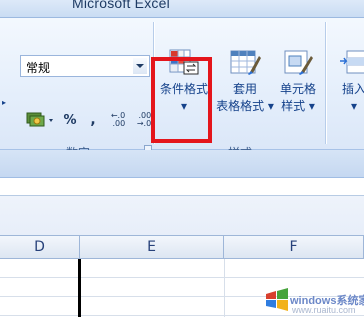  What do you see at coordinates (245, 106) in the screenshot?
I see `format-as-table-label-2: 表格格式 ▾` at bounding box center [245, 106].